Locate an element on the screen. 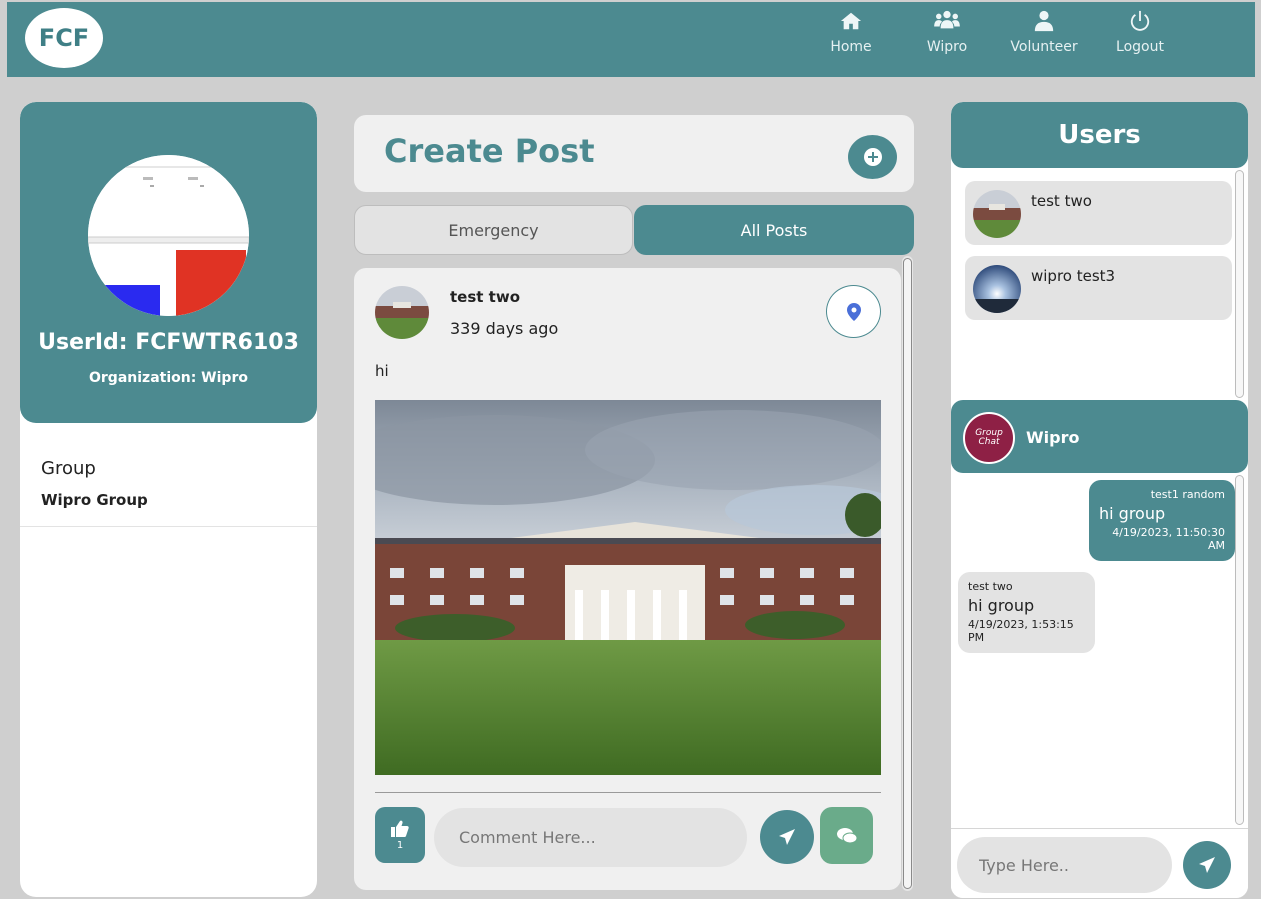 The height and width of the screenshot is (899, 1261). user-name: wipro test3 is located at coordinates (1073, 276).